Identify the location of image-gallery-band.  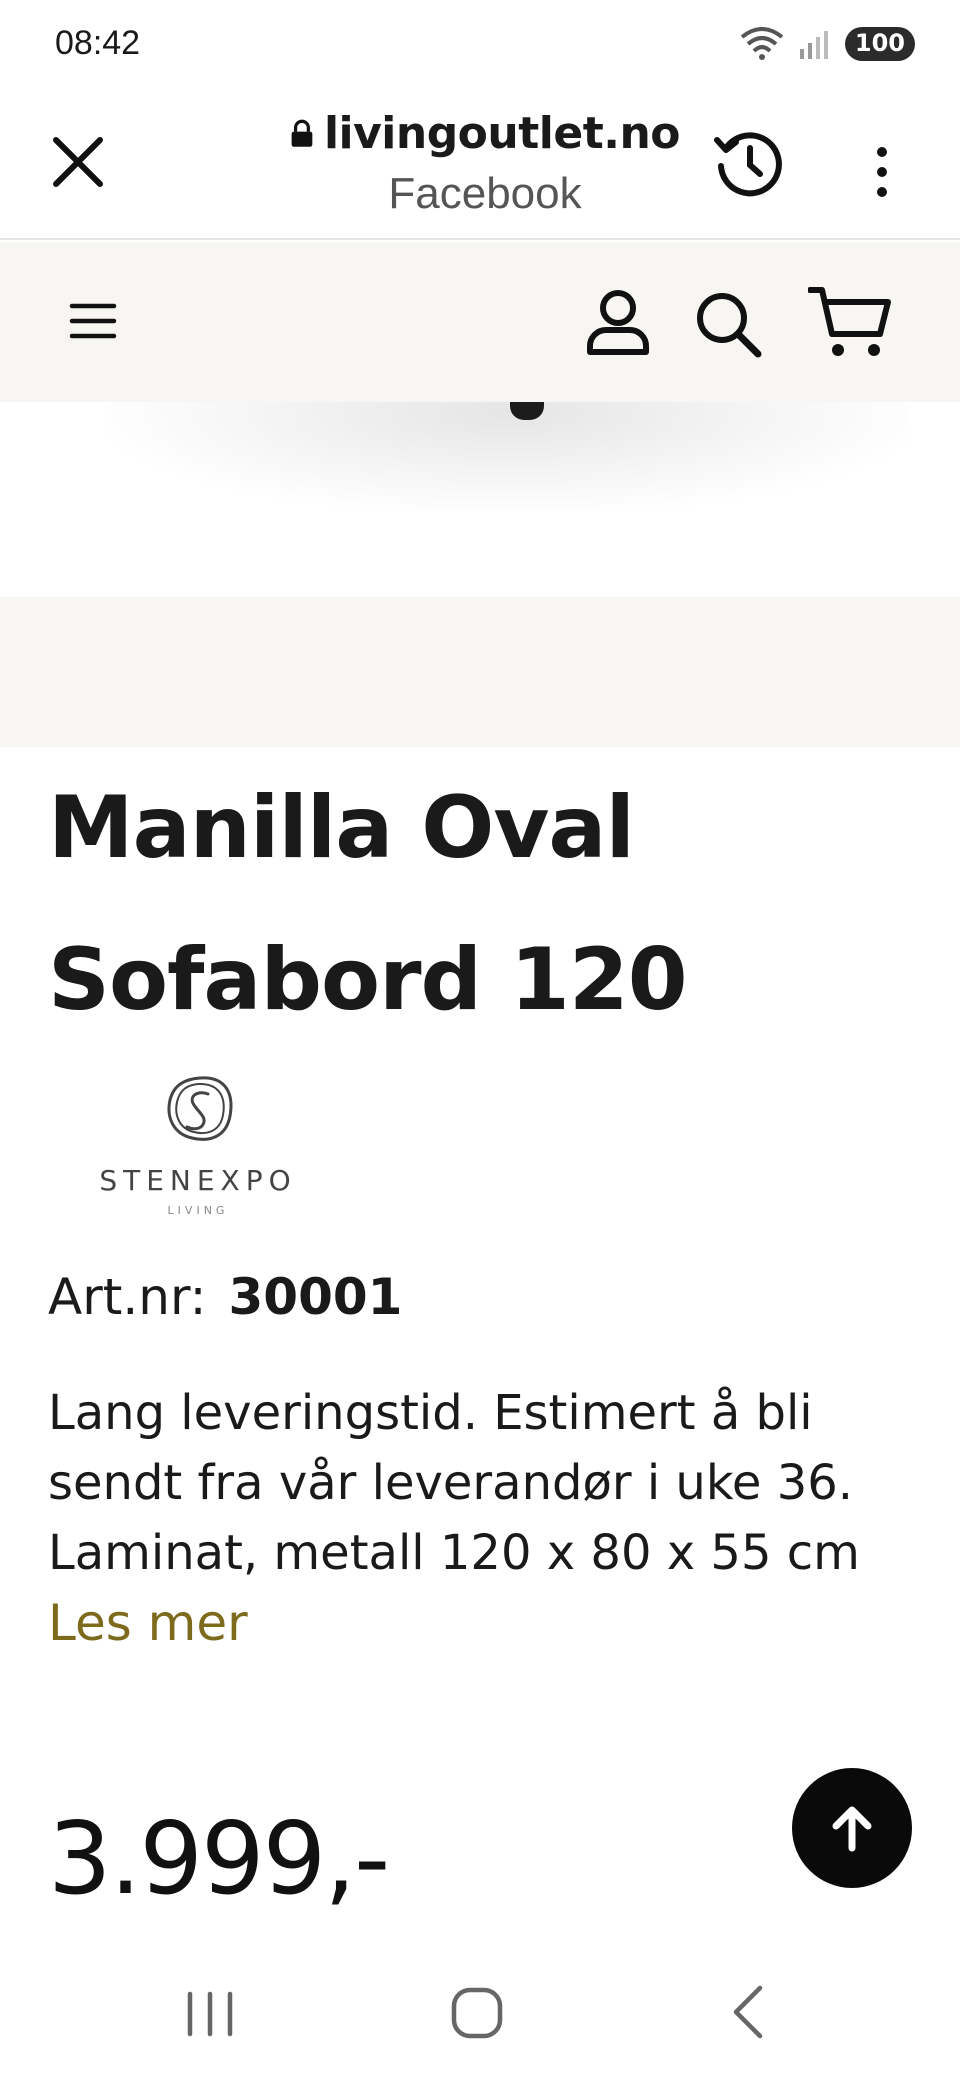
(480, 672).